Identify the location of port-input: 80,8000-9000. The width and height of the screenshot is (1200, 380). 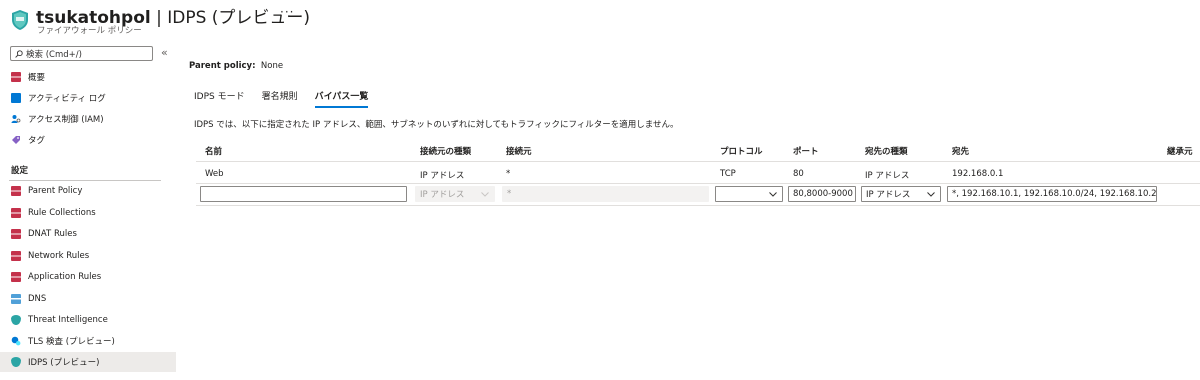
(822, 194).